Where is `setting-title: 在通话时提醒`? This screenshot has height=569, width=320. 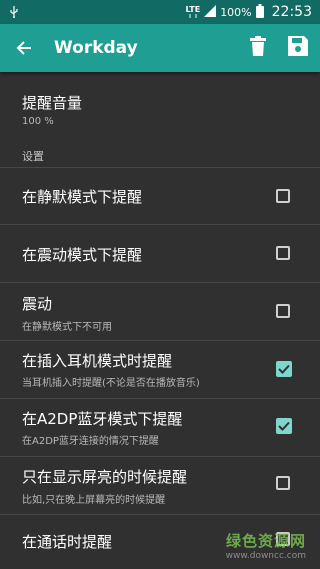 setting-title: 在通话时提醒 is located at coordinates (67, 542).